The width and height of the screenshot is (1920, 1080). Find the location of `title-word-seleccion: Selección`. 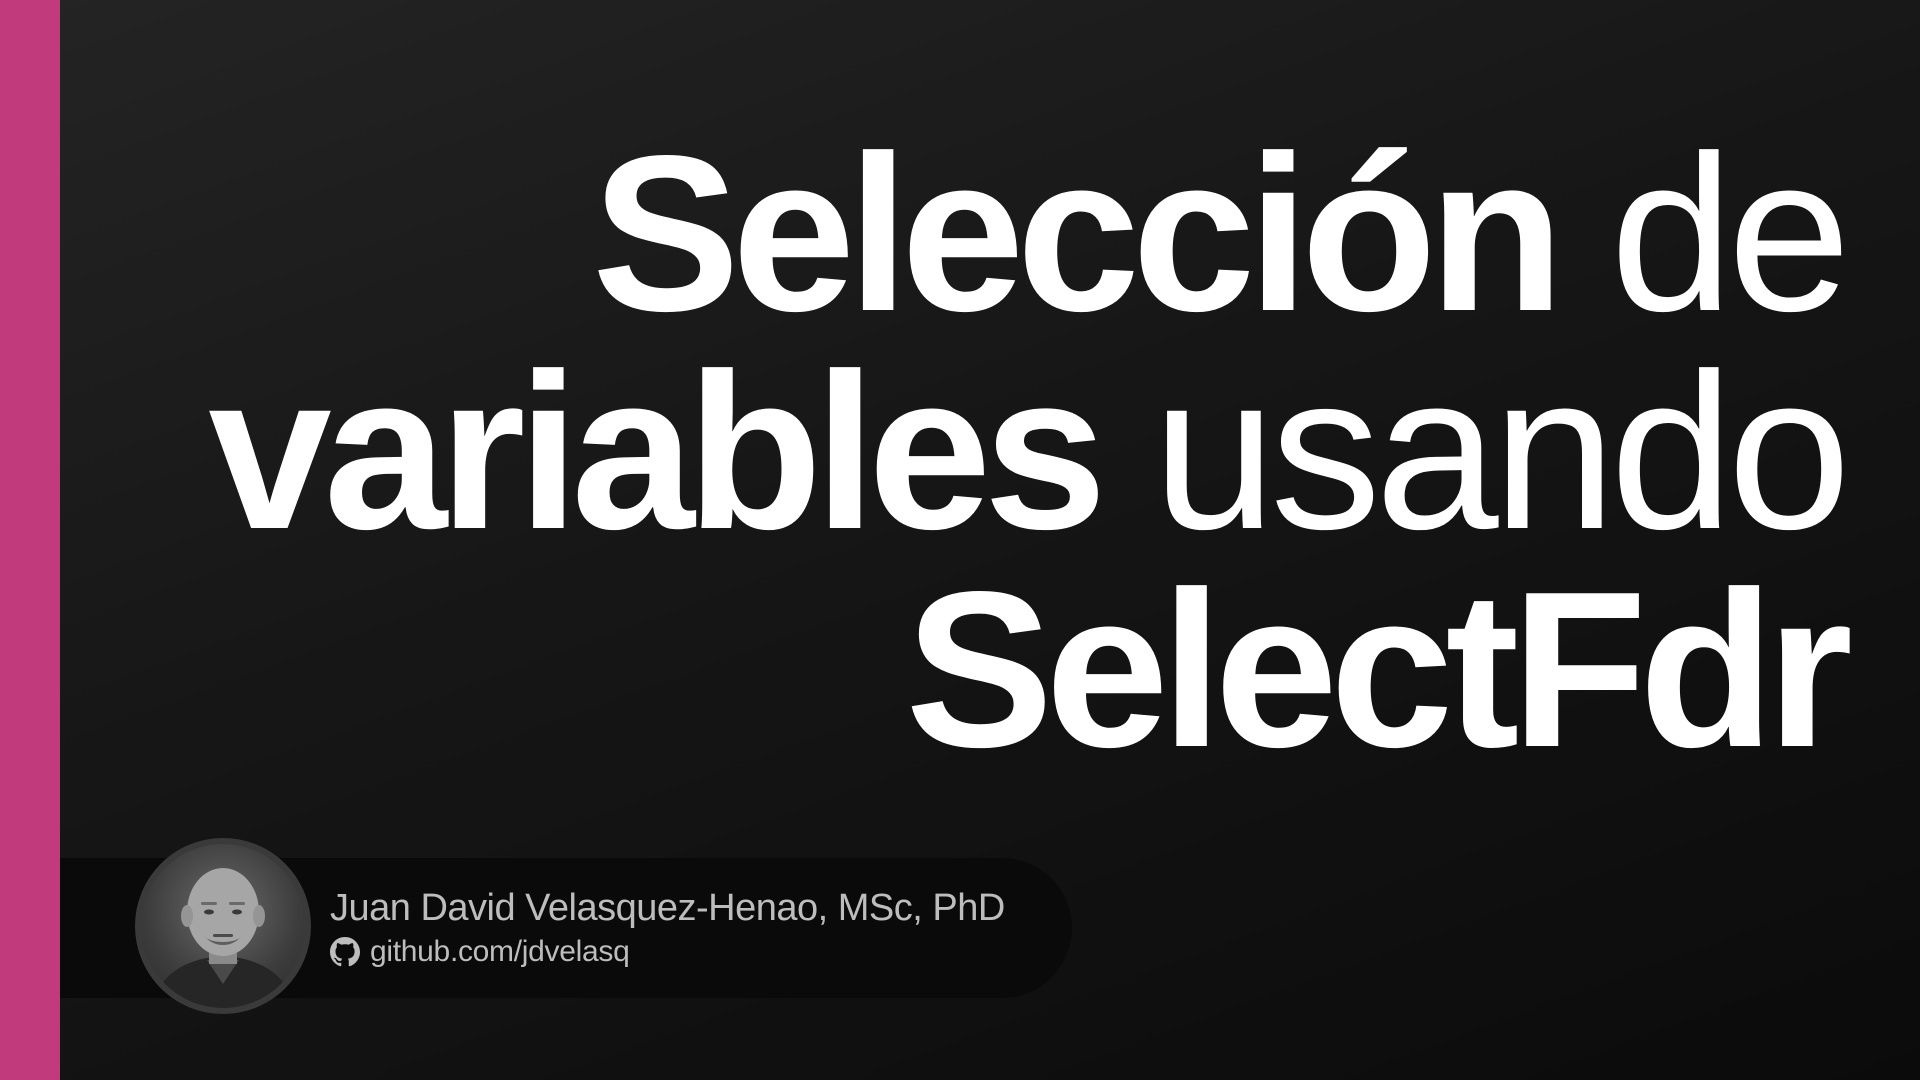

title-word-seleccion: Selección is located at coordinates (1078, 234).